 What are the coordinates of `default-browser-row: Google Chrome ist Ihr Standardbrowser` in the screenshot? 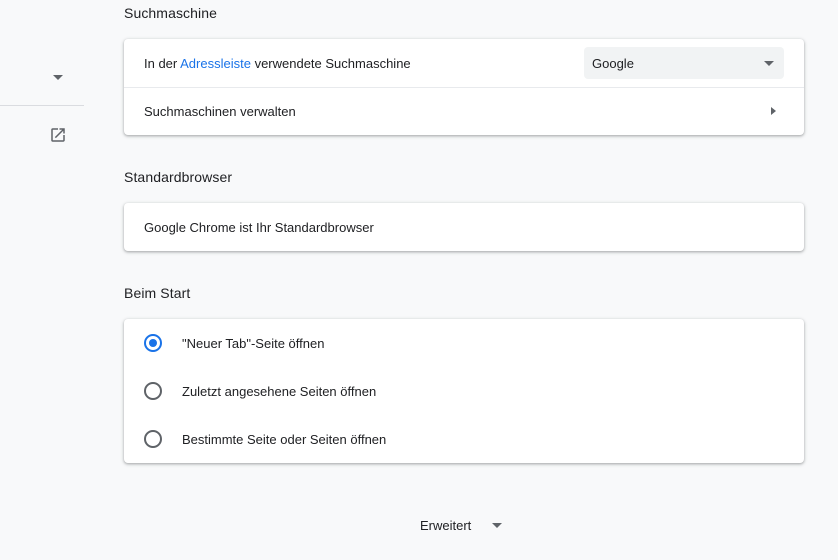 It's located at (464, 227).